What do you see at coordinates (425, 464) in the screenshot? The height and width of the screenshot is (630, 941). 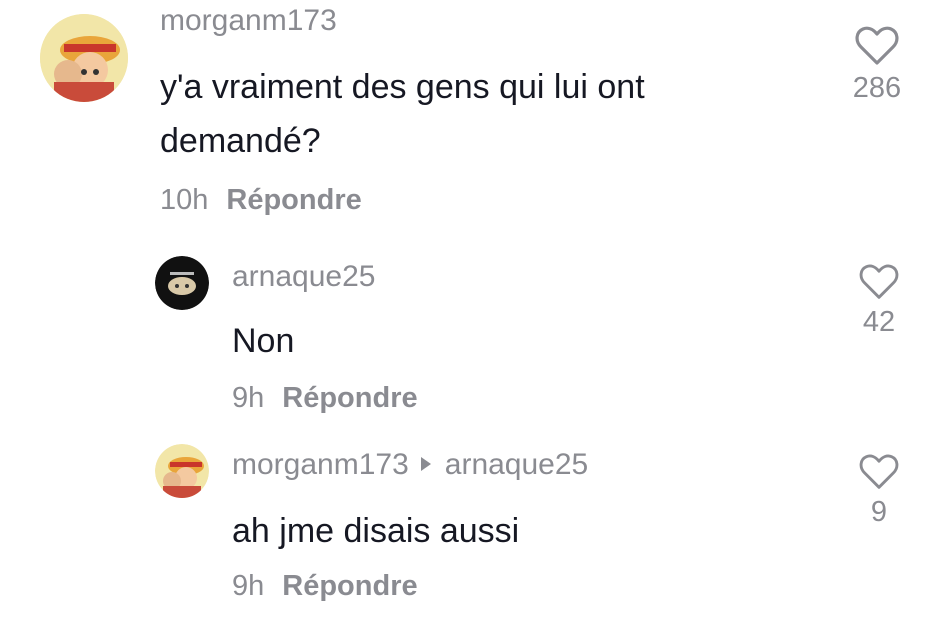 I see `triangle-right-icon` at bounding box center [425, 464].